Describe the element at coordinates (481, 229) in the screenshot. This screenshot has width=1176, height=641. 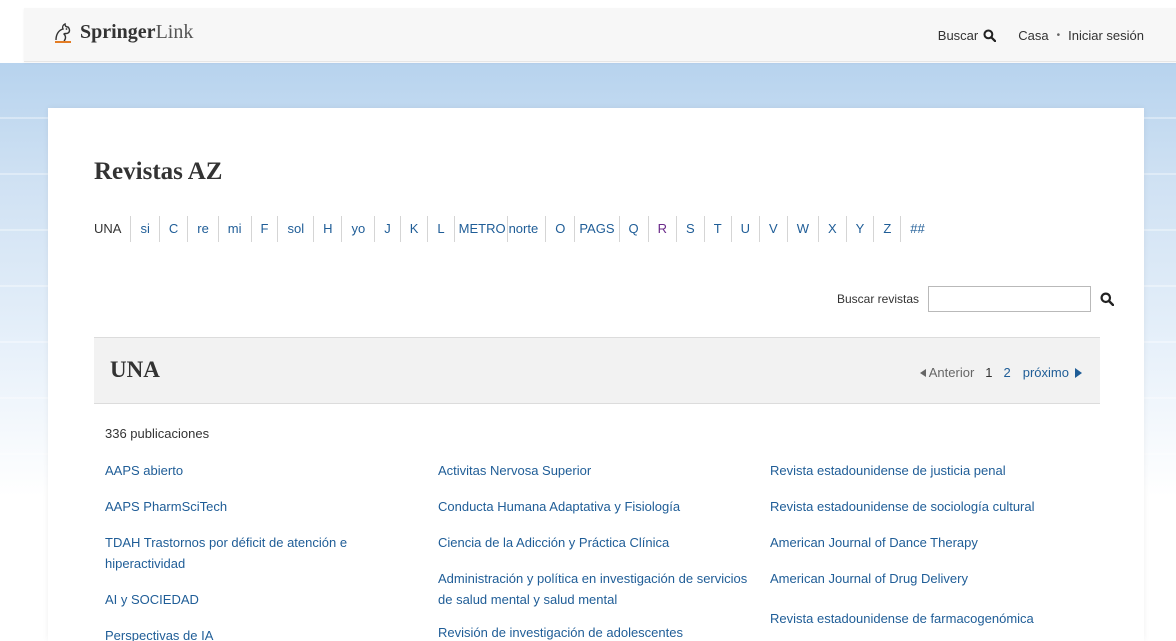
I see `az-letter: METRO` at that location.